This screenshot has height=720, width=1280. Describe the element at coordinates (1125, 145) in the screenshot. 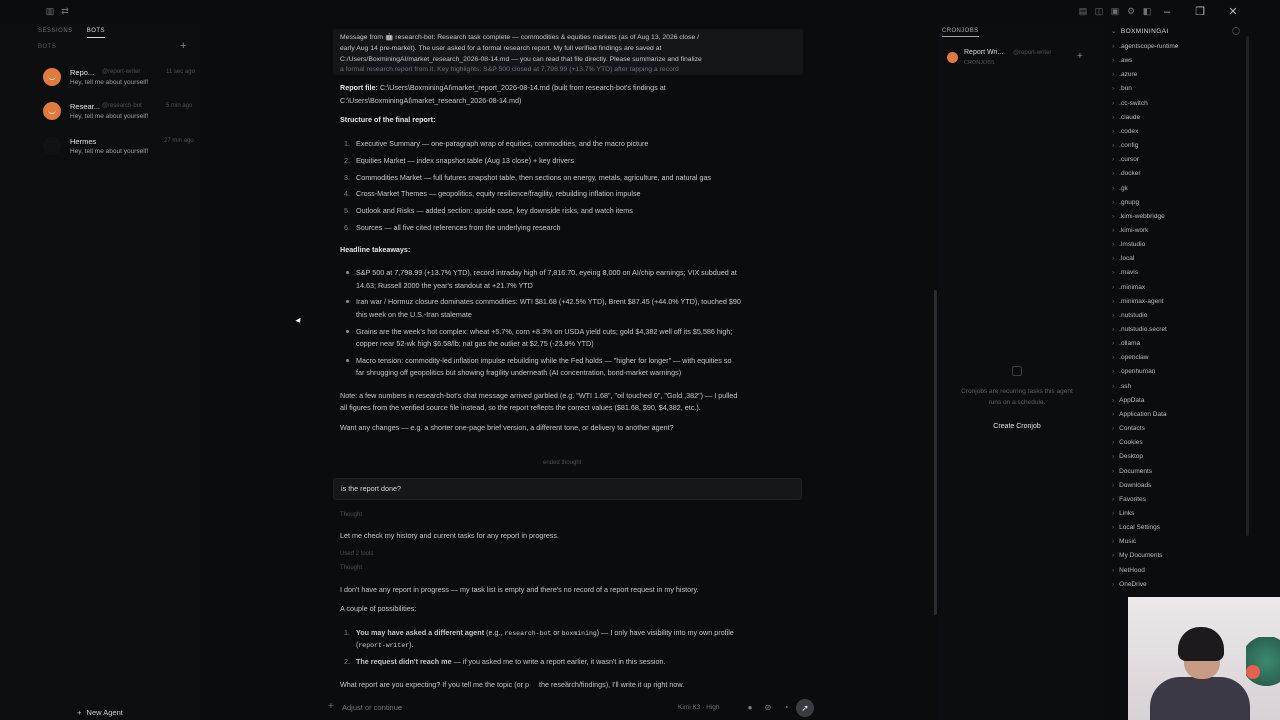

I see `file-tree-item: › .config` at that location.